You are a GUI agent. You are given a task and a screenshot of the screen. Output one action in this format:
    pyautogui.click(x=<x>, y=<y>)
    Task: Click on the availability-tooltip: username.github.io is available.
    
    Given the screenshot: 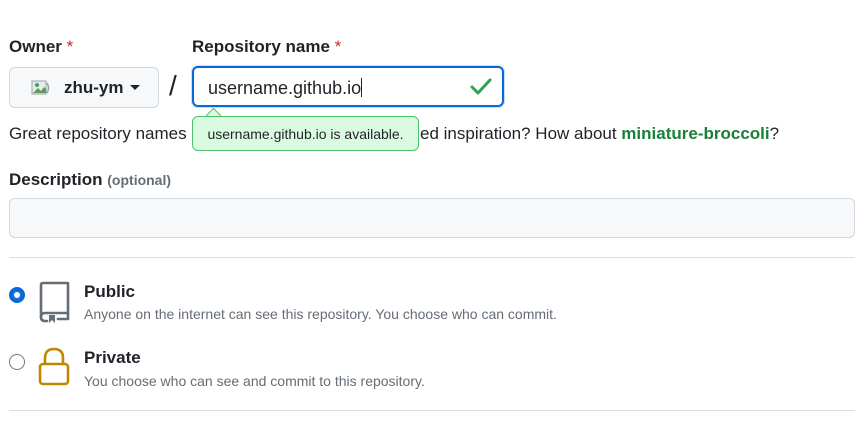 What is the action you would take?
    pyautogui.click(x=305, y=133)
    